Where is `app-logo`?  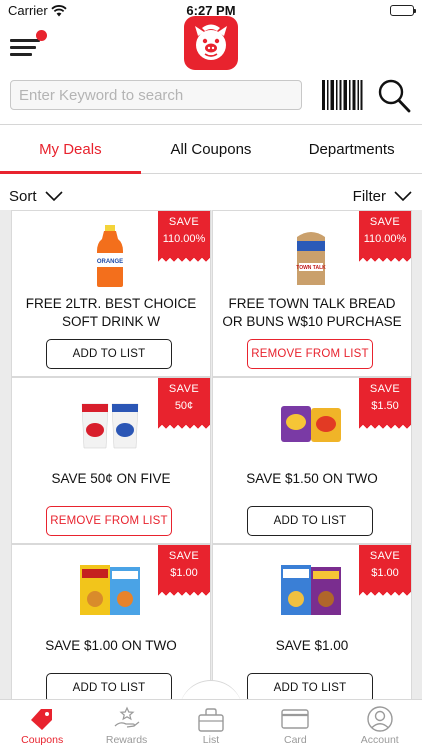
app-logo is located at coordinates (211, 43).